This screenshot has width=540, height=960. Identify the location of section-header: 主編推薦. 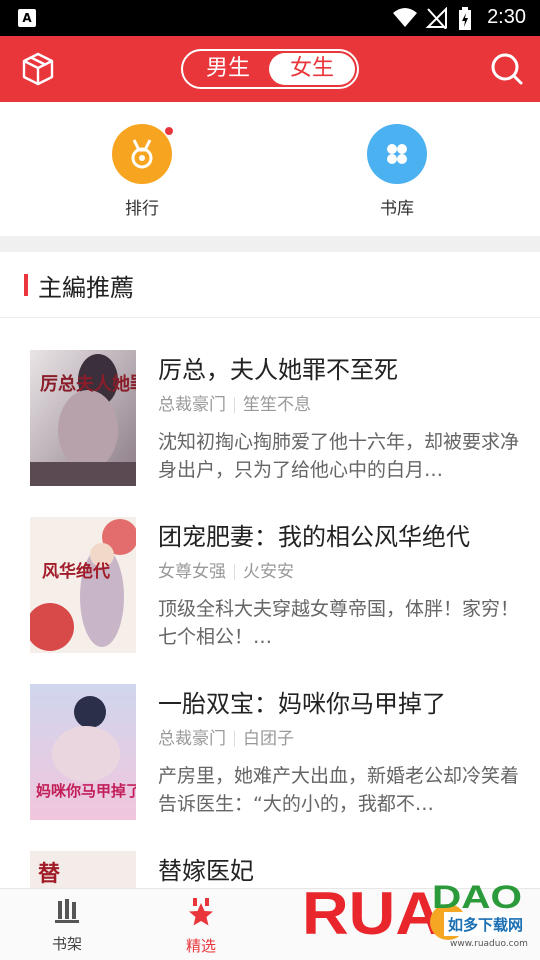
(270, 285).